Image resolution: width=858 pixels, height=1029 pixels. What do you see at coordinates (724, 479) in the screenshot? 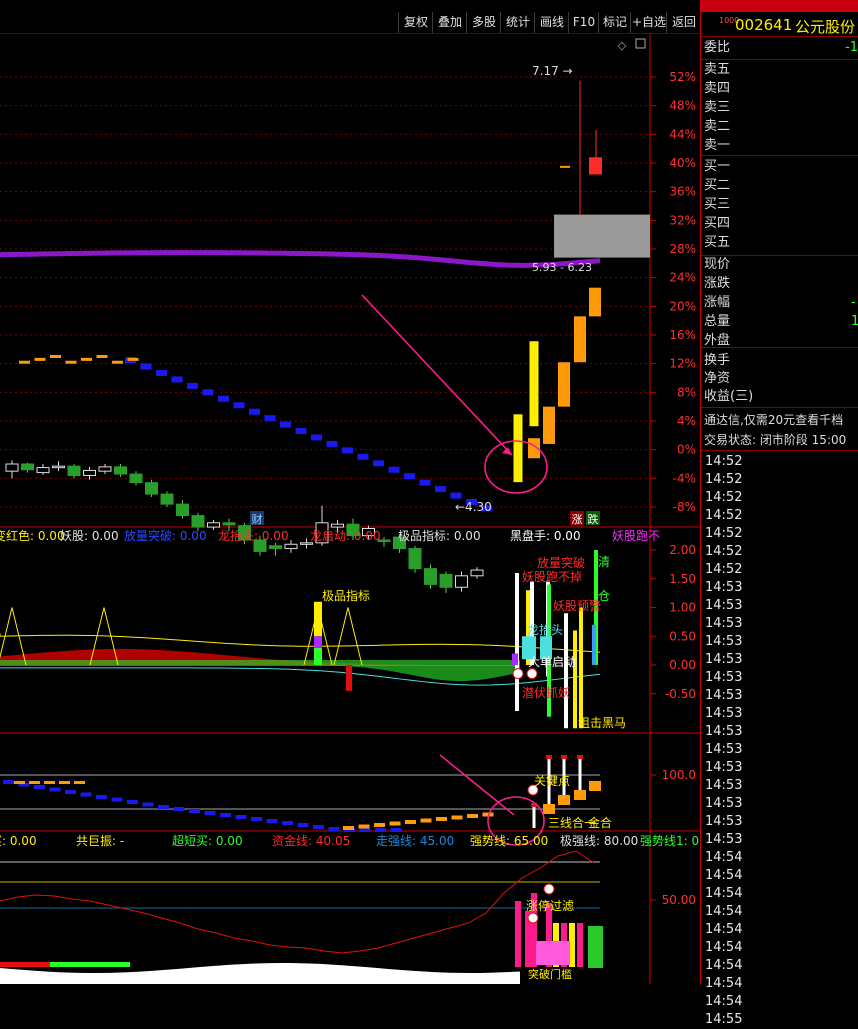
I see `tick-time: 14:52` at bounding box center [724, 479].